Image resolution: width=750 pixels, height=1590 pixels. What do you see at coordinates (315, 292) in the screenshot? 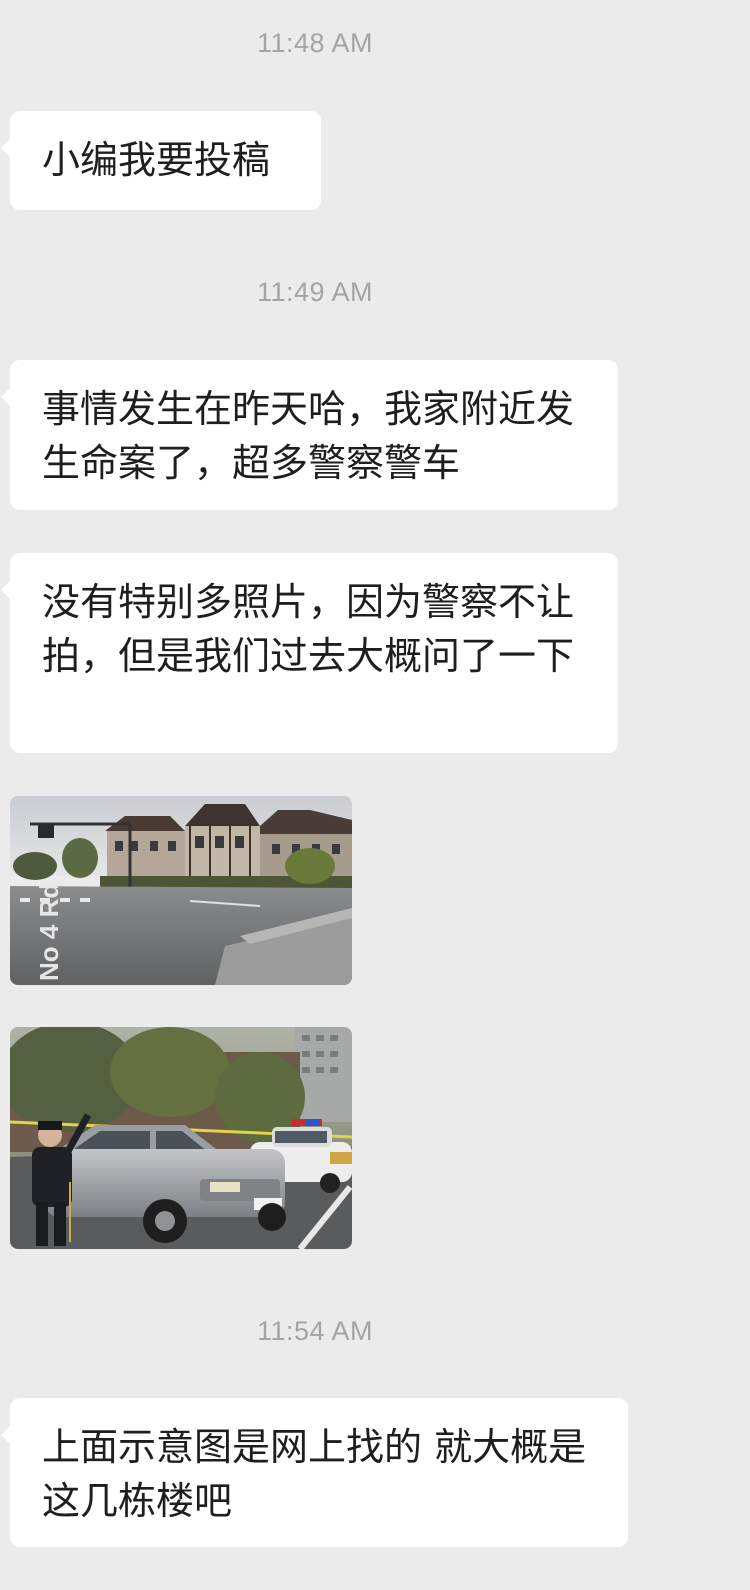
I see `timestamp: 11:49 AM` at bounding box center [315, 292].